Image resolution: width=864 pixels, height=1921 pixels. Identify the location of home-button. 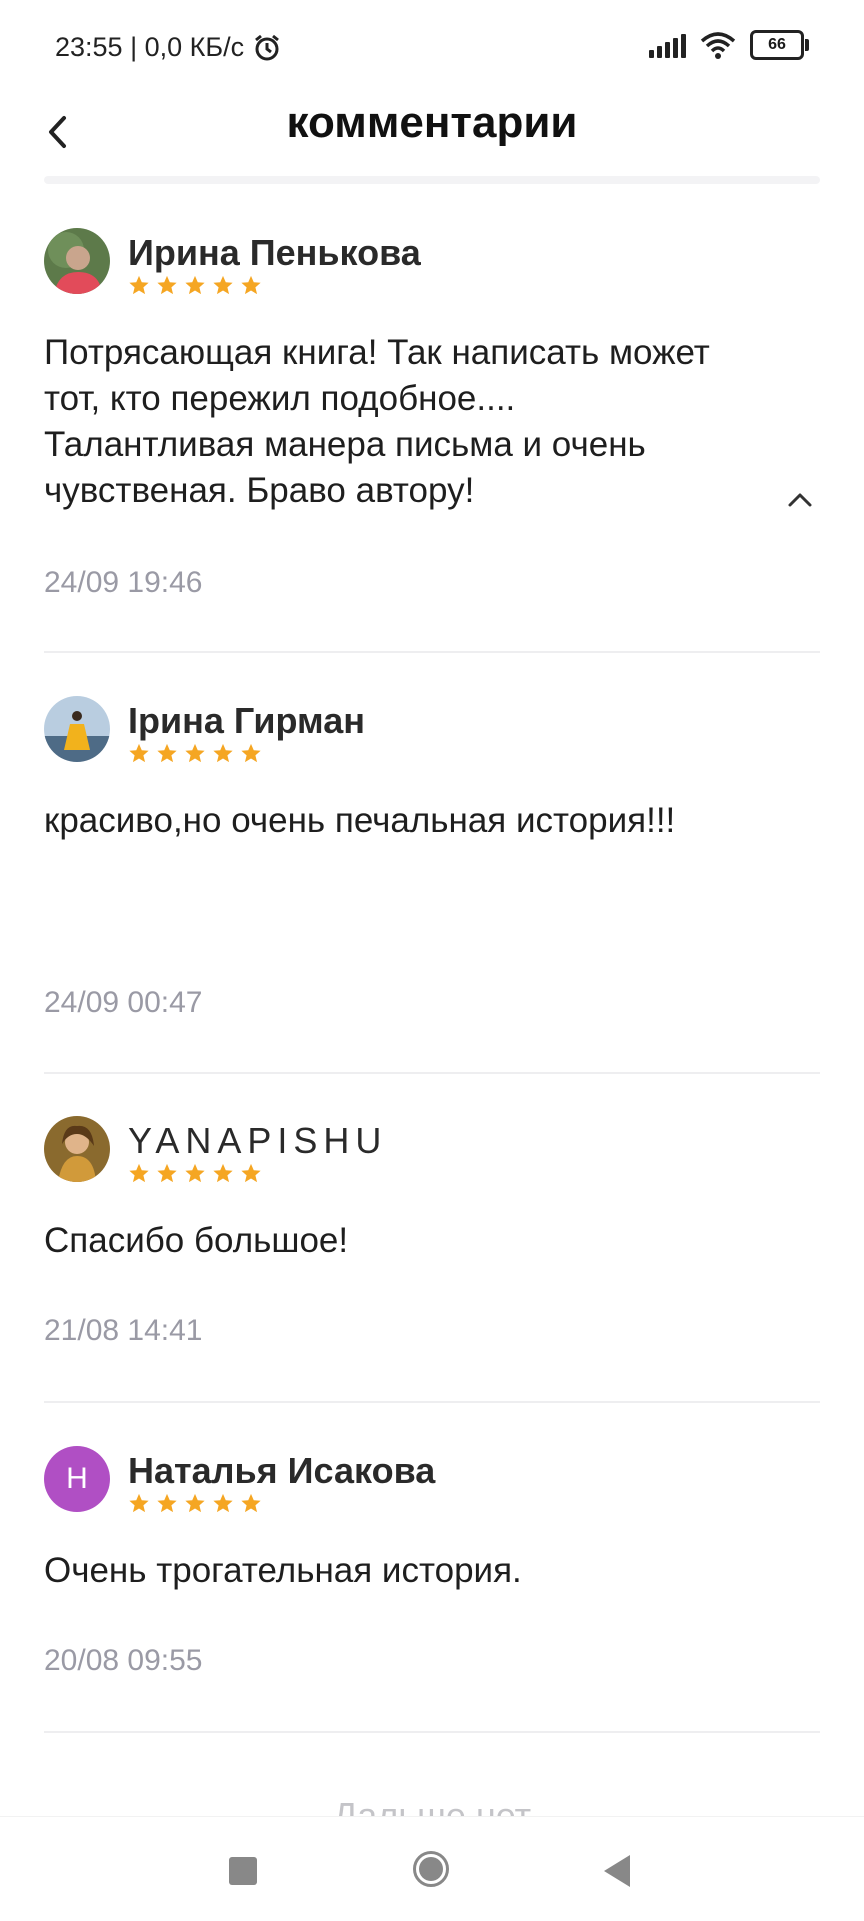
(431, 1869).